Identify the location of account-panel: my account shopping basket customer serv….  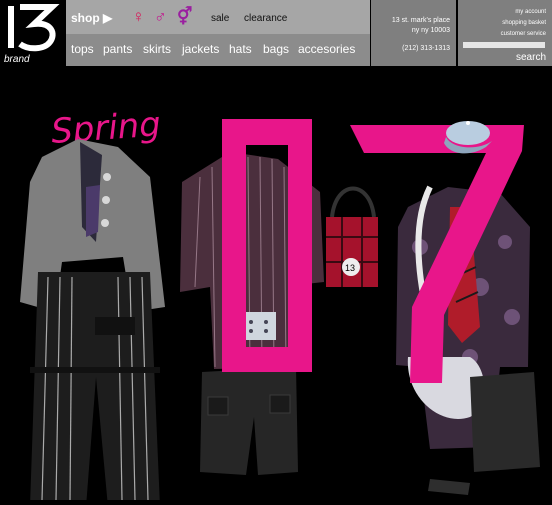
(505, 33).